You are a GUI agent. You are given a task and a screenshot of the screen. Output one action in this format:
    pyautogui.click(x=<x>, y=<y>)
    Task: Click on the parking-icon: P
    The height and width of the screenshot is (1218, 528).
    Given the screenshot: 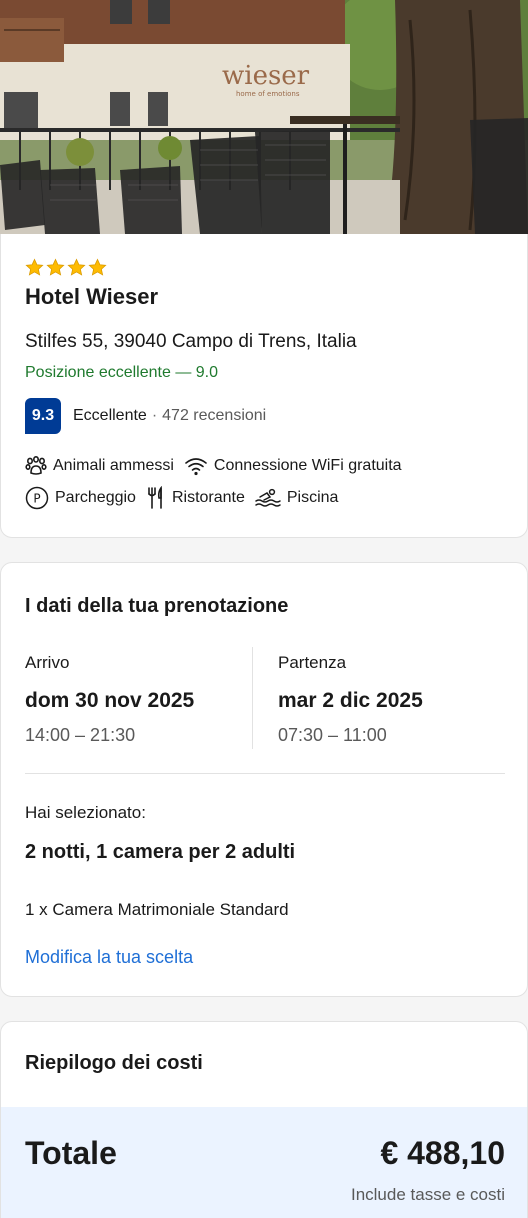 What is the action you would take?
    pyautogui.click(x=37, y=498)
    